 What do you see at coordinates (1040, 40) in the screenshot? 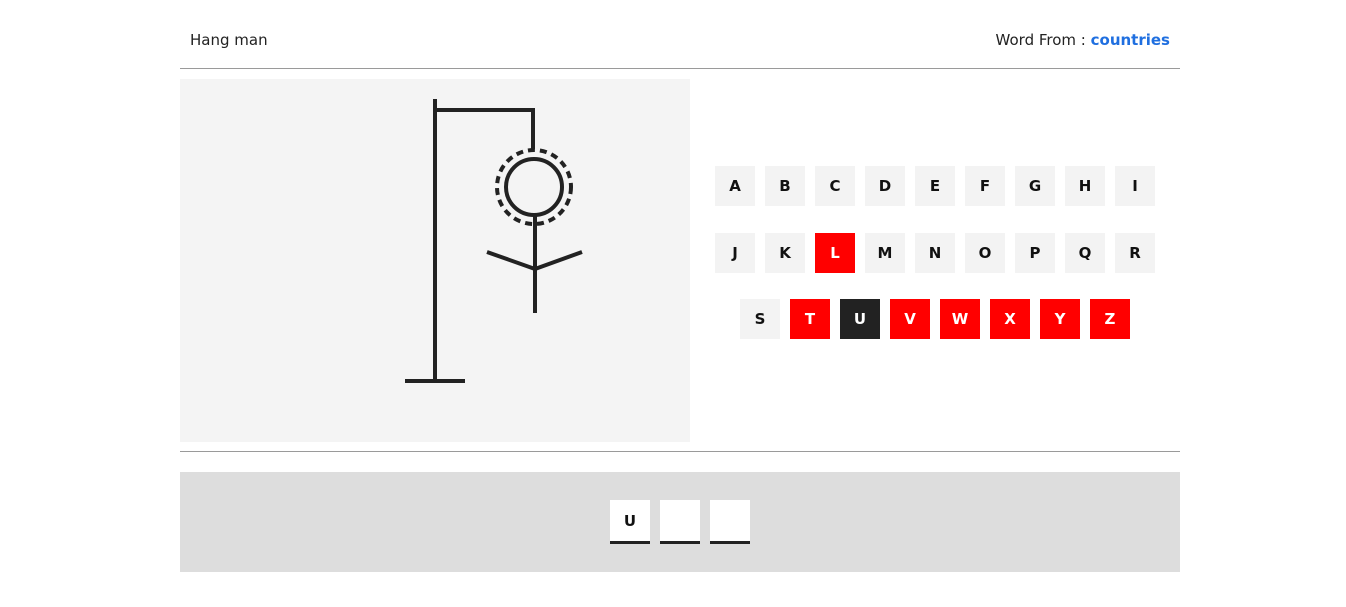
I see `category-label: Word From :` at bounding box center [1040, 40].